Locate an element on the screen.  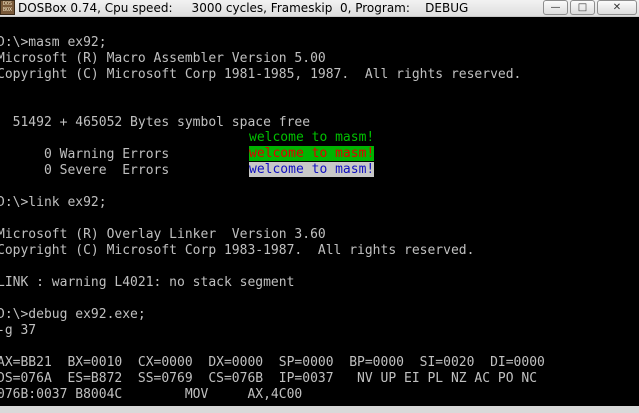
close-icon: ✕ is located at coordinates (617, 7).